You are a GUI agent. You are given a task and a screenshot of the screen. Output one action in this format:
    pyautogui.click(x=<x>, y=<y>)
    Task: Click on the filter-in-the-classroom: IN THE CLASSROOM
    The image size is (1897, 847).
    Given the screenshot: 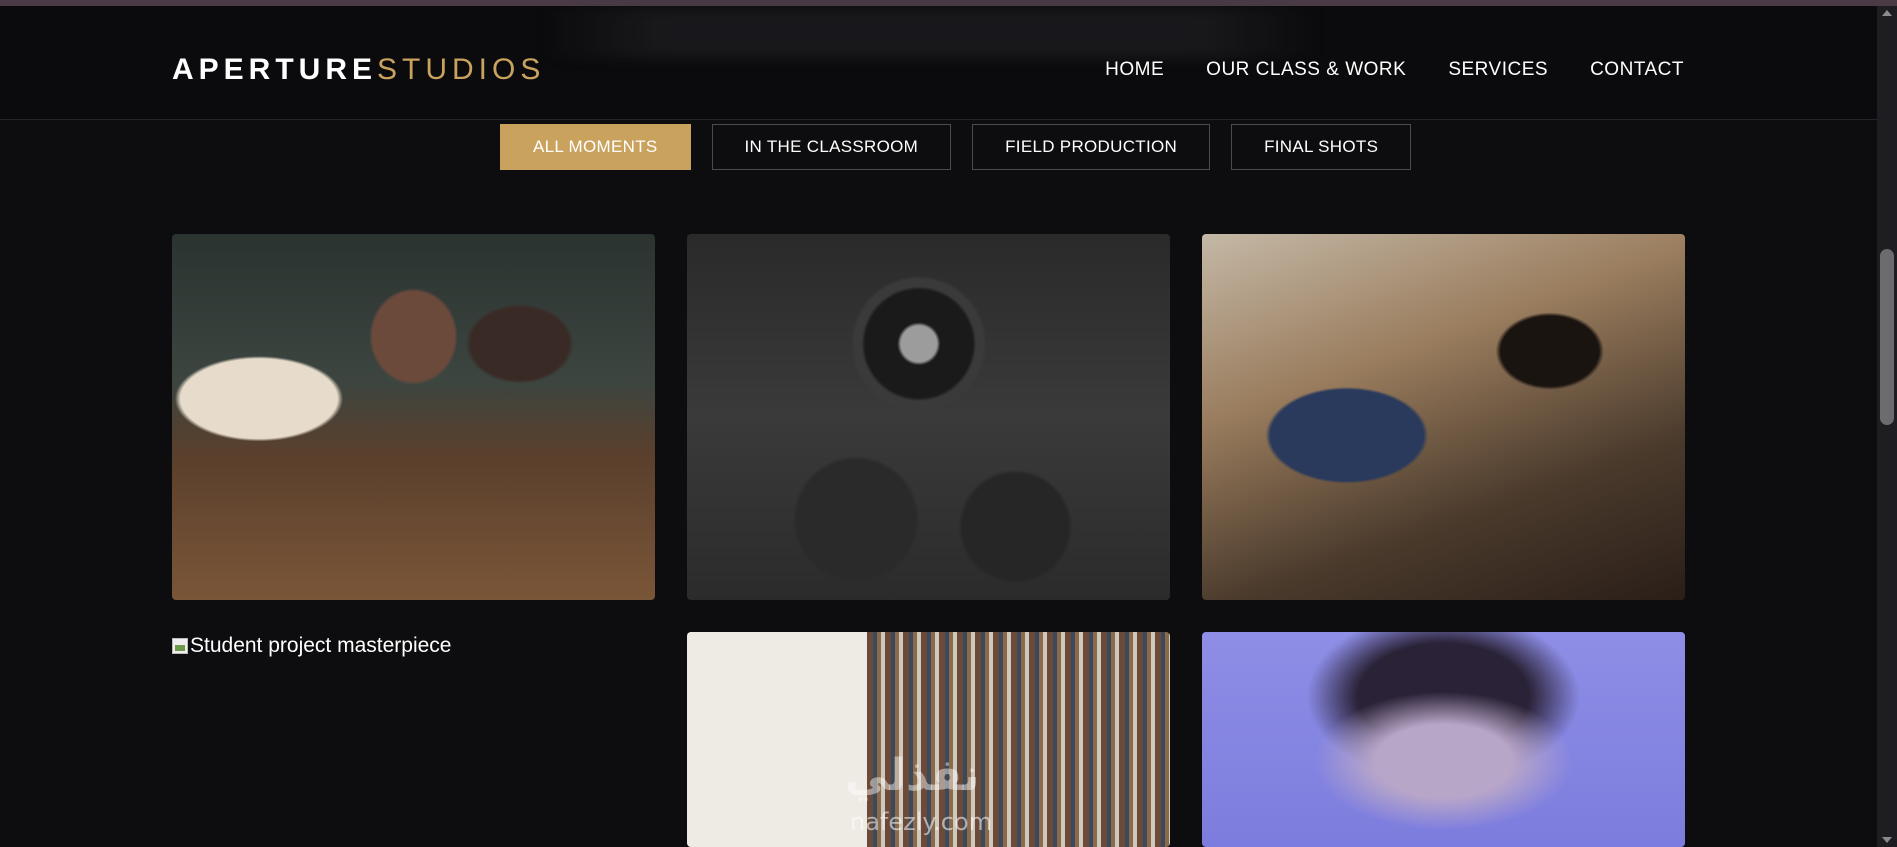 What is the action you would take?
    pyautogui.click(x=831, y=147)
    